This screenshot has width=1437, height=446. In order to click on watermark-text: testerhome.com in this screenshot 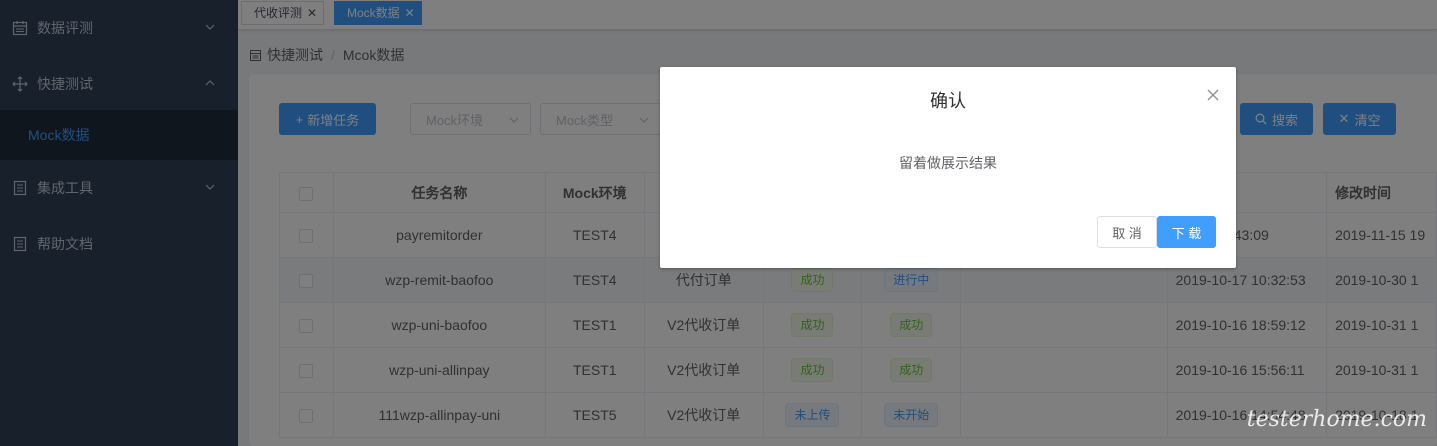, I will do `click(1337, 419)`.